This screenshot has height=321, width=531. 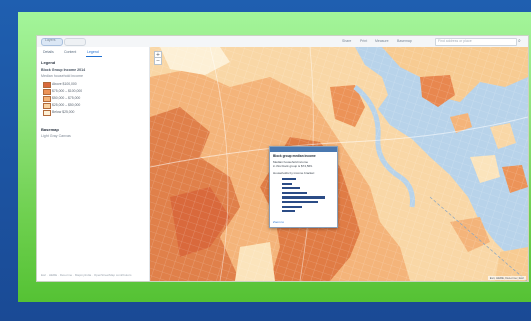 What do you see at coordinates (382, 41) in the screenshot?
I see `toolbar-measure: Measure` at bounding box center [382, 41].